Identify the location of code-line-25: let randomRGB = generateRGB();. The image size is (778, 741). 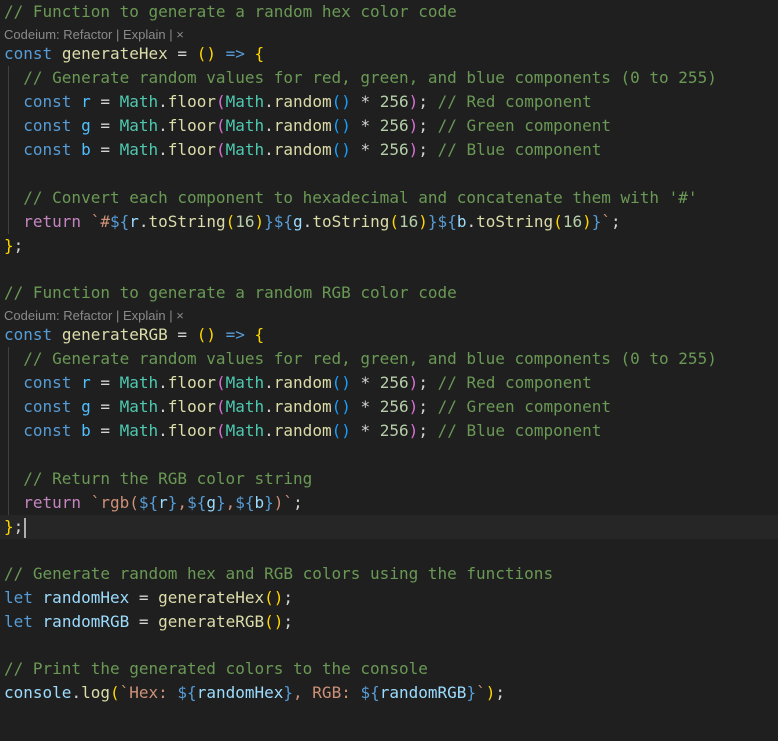
(149, 621).